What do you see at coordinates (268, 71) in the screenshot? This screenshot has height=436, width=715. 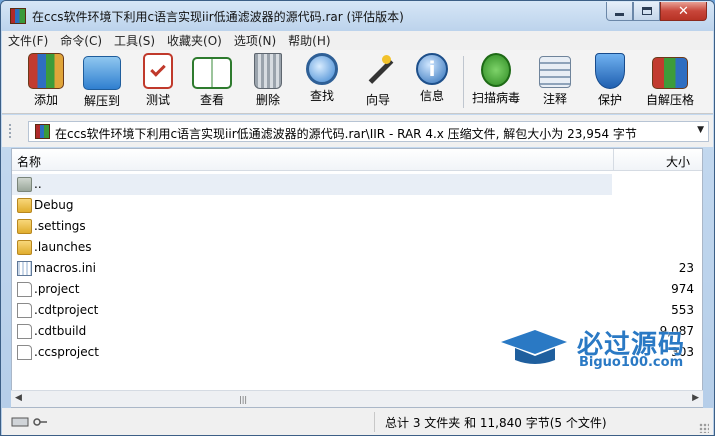 I see `trash-bin-icon` at bounding box center [268, 71].